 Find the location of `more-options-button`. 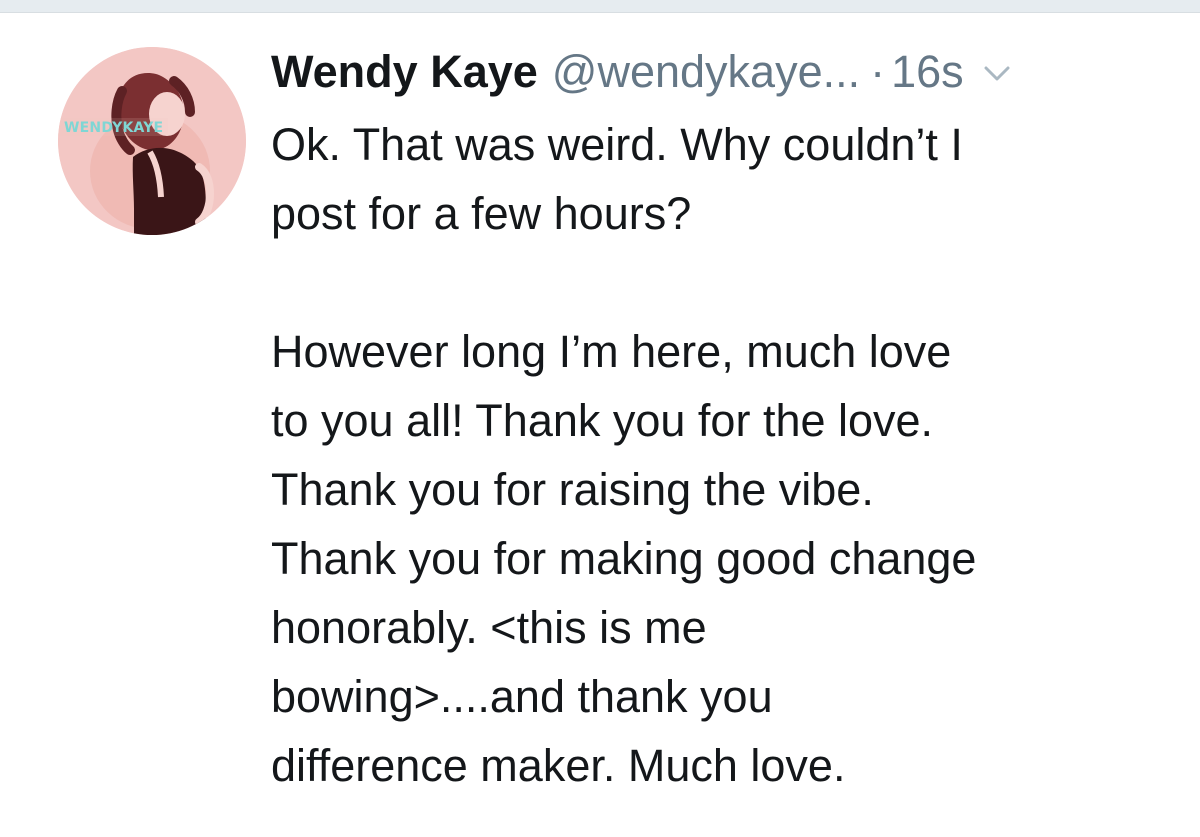

more-options-button is located at coordinates (997, 74).